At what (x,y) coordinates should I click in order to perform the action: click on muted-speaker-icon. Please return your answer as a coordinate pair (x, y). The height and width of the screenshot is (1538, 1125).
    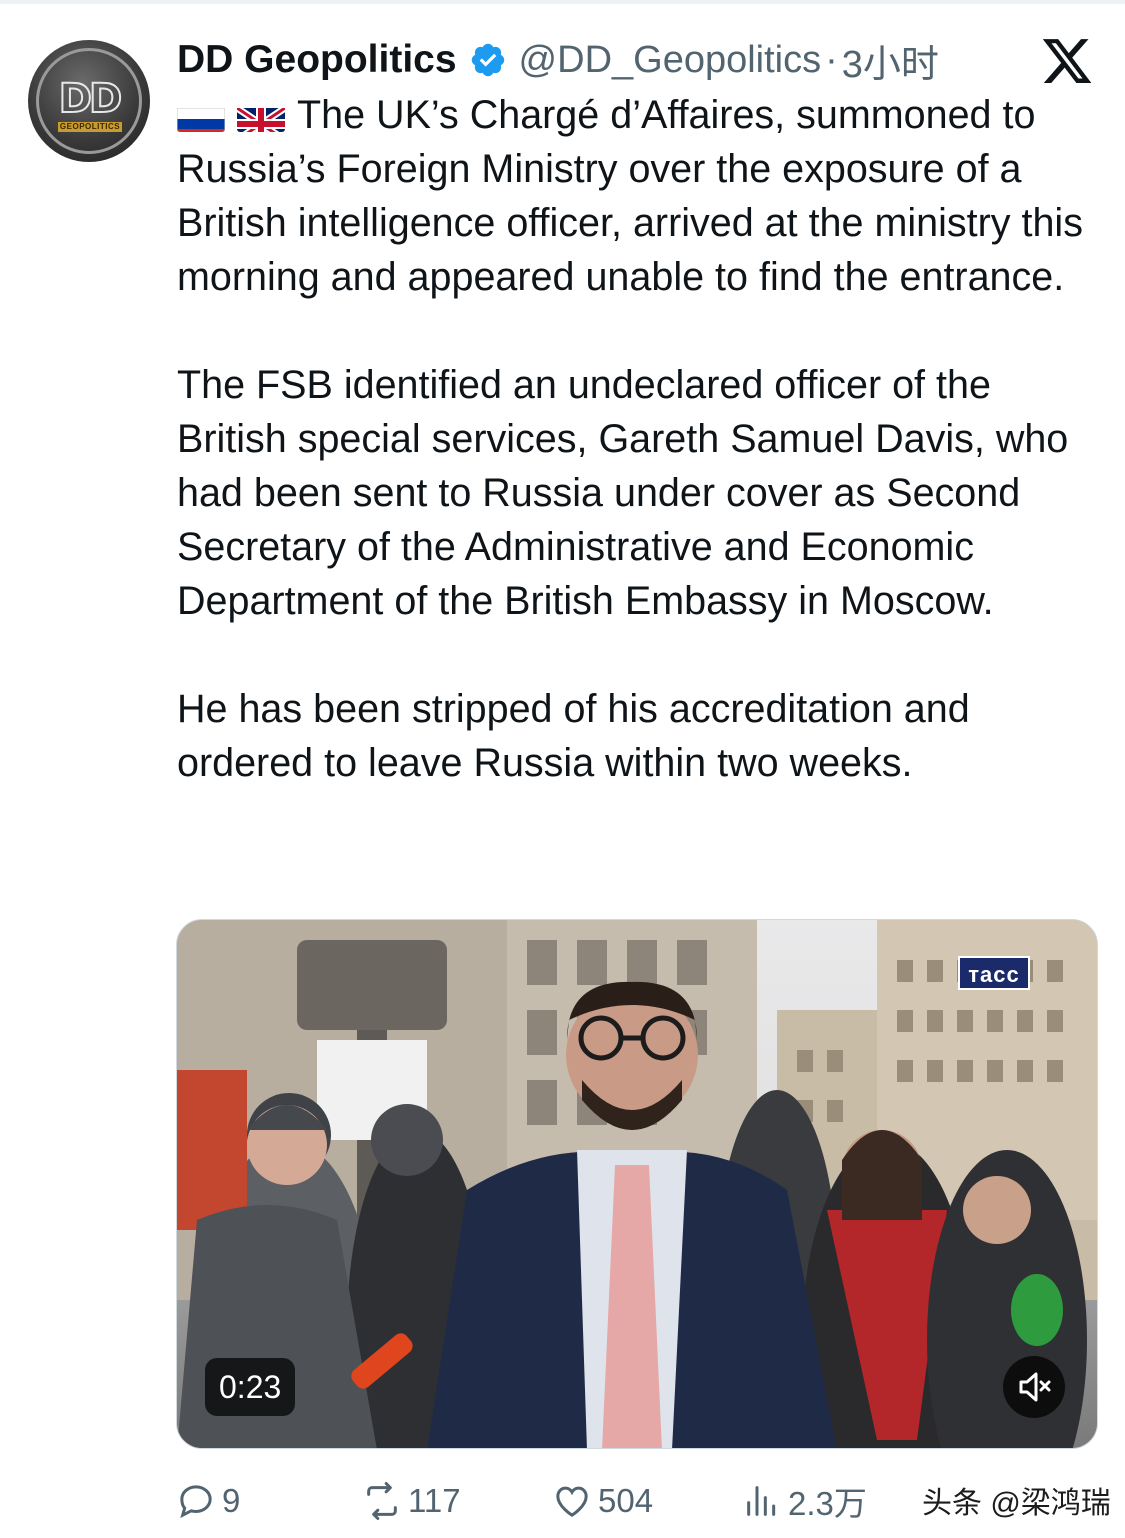
    Looking at the image, I should click on (1035, 1387).